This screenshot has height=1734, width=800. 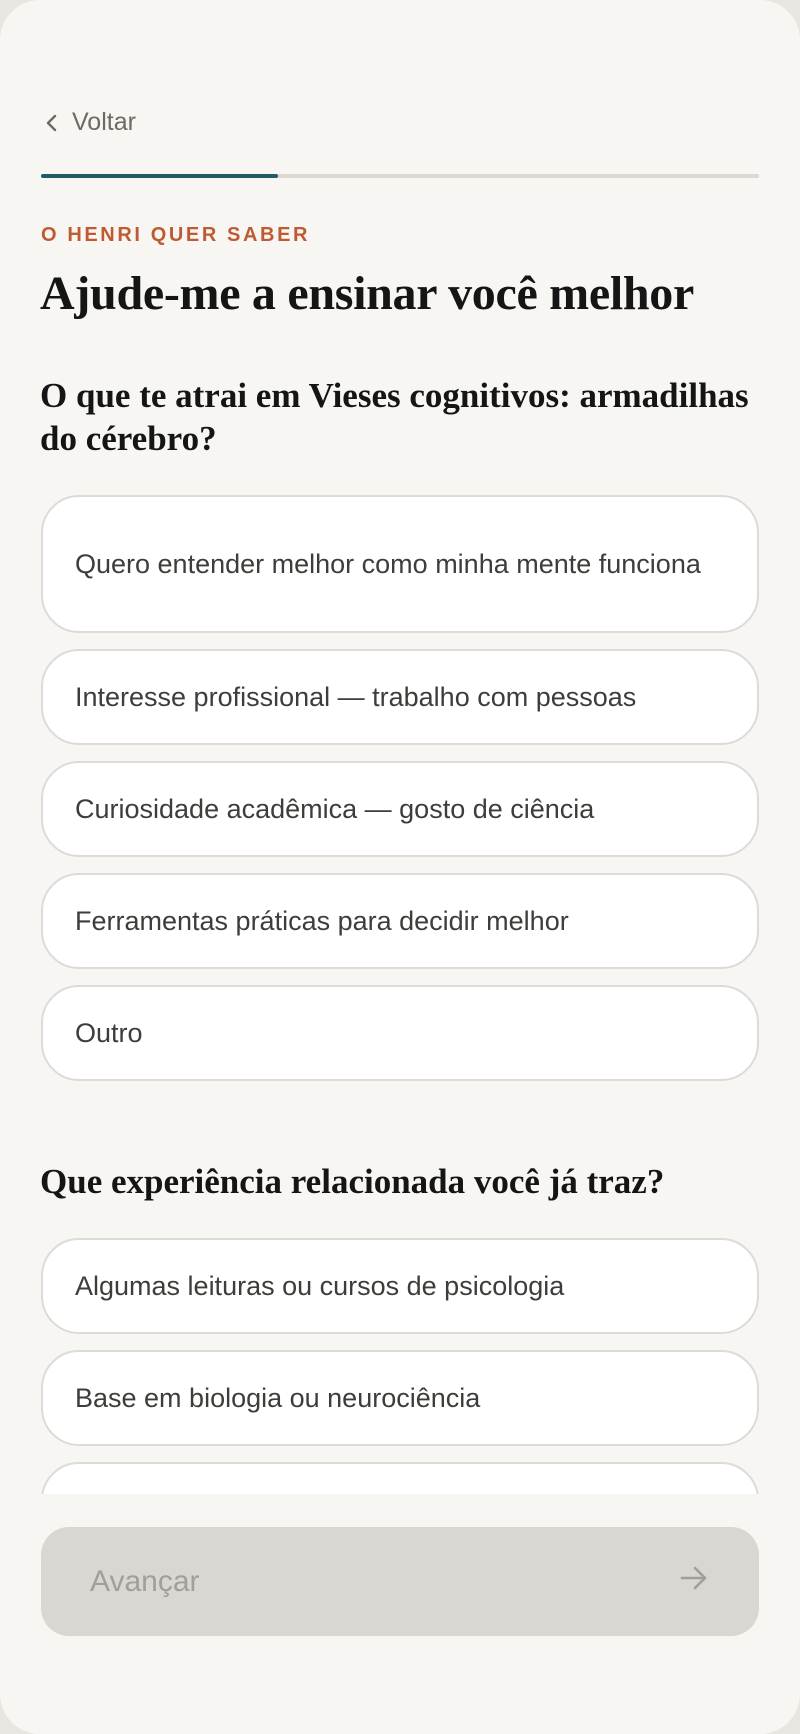 What do you see at coordinates (176, 235) in the screenshot?
I see `eyebrow-label: O HENRI QUER SABER` at bounding box center [176, 235].